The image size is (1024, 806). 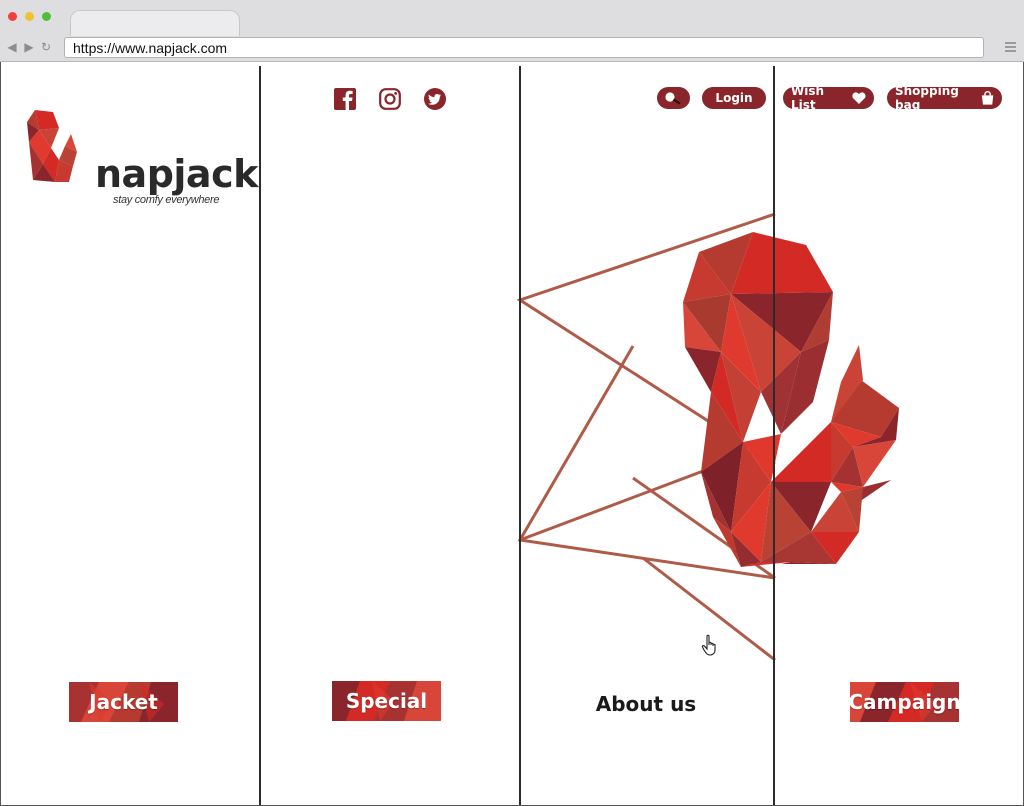 I want to click on login-label: Login, so click(x=734, y=98).